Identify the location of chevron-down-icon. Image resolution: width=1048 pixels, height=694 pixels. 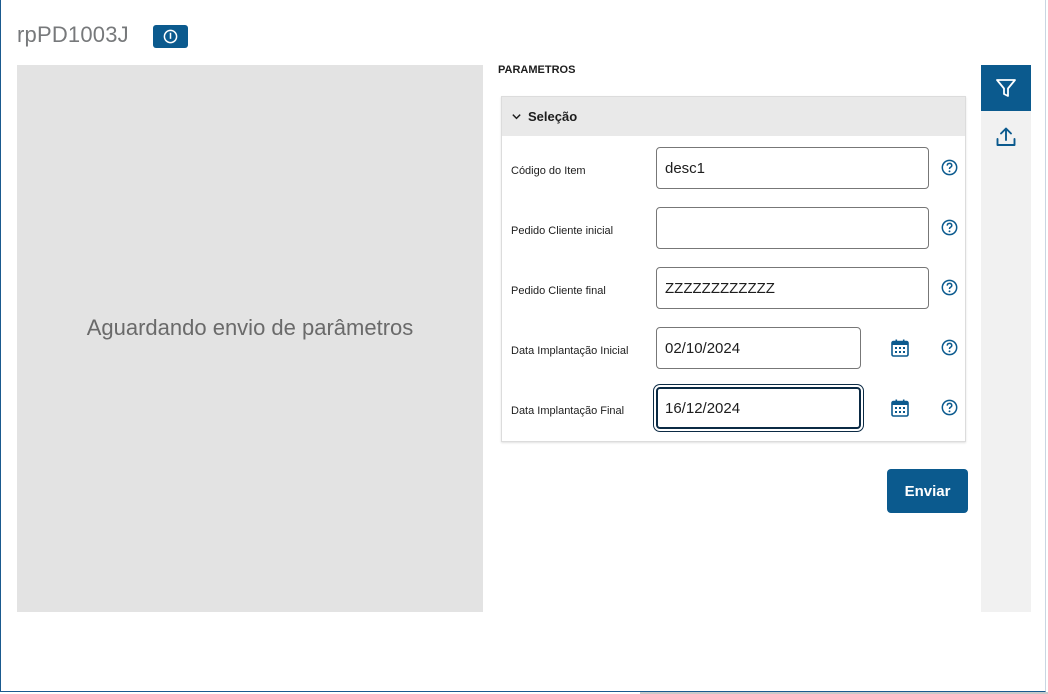
(516, 117).